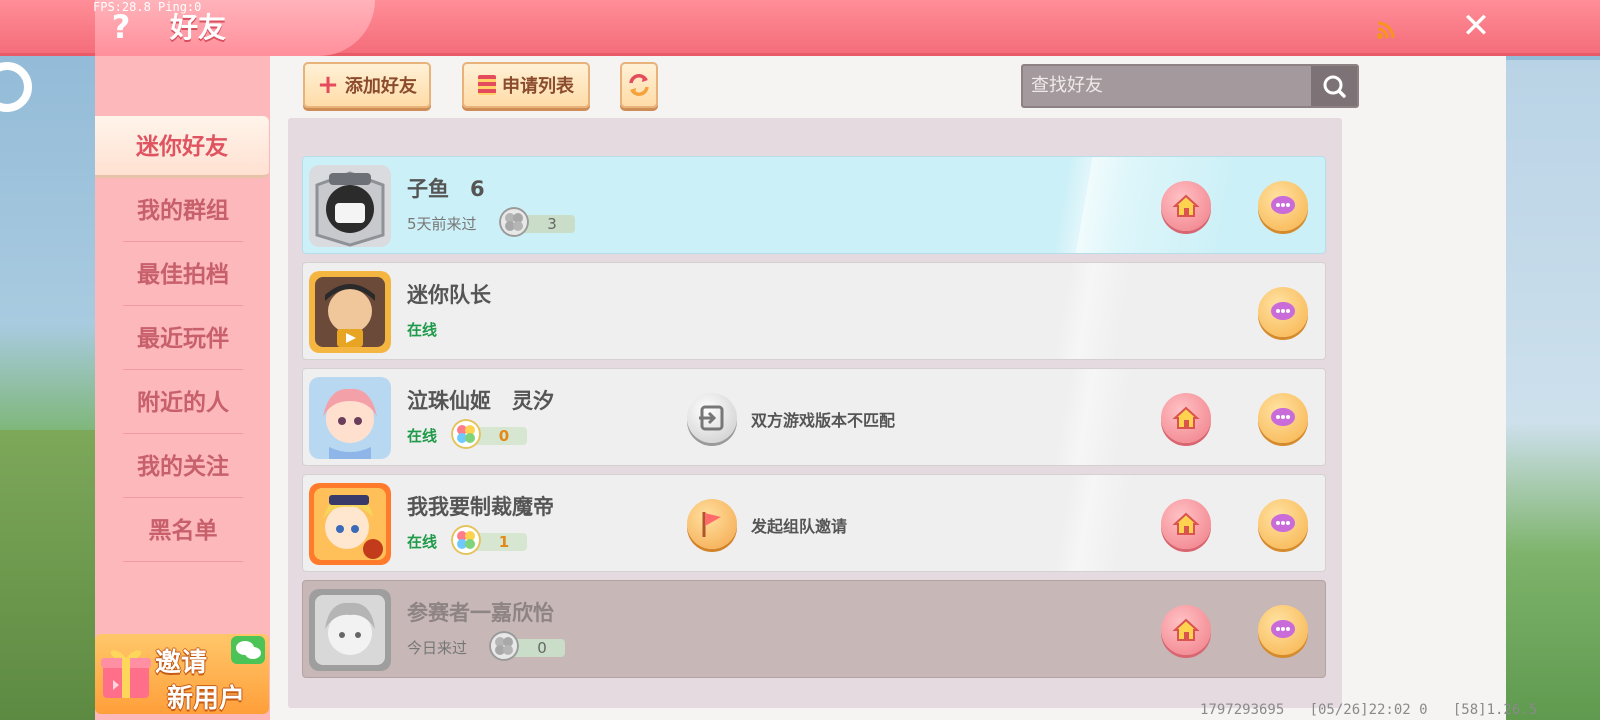 The width and height of the screenshot is (1600, 720). Describe the element at coordinates (538, 222) in the screenshot. I see `level-chip: 3` at that location.